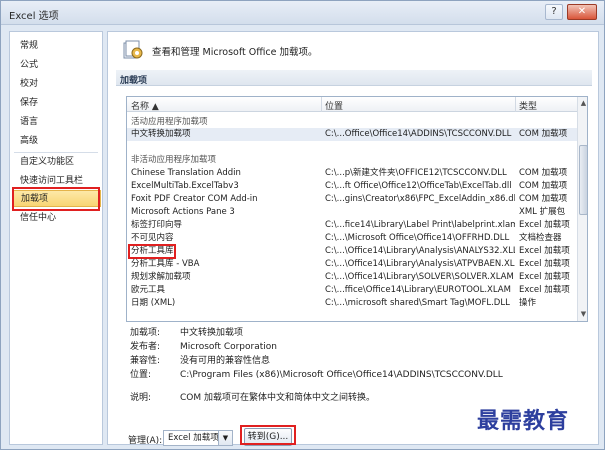 The width and height of the screenshot is (605, 450). What do you see at coordinates (56, 152) in the screenshot?
I see `nav-divider` at bounding box center [56, 152].